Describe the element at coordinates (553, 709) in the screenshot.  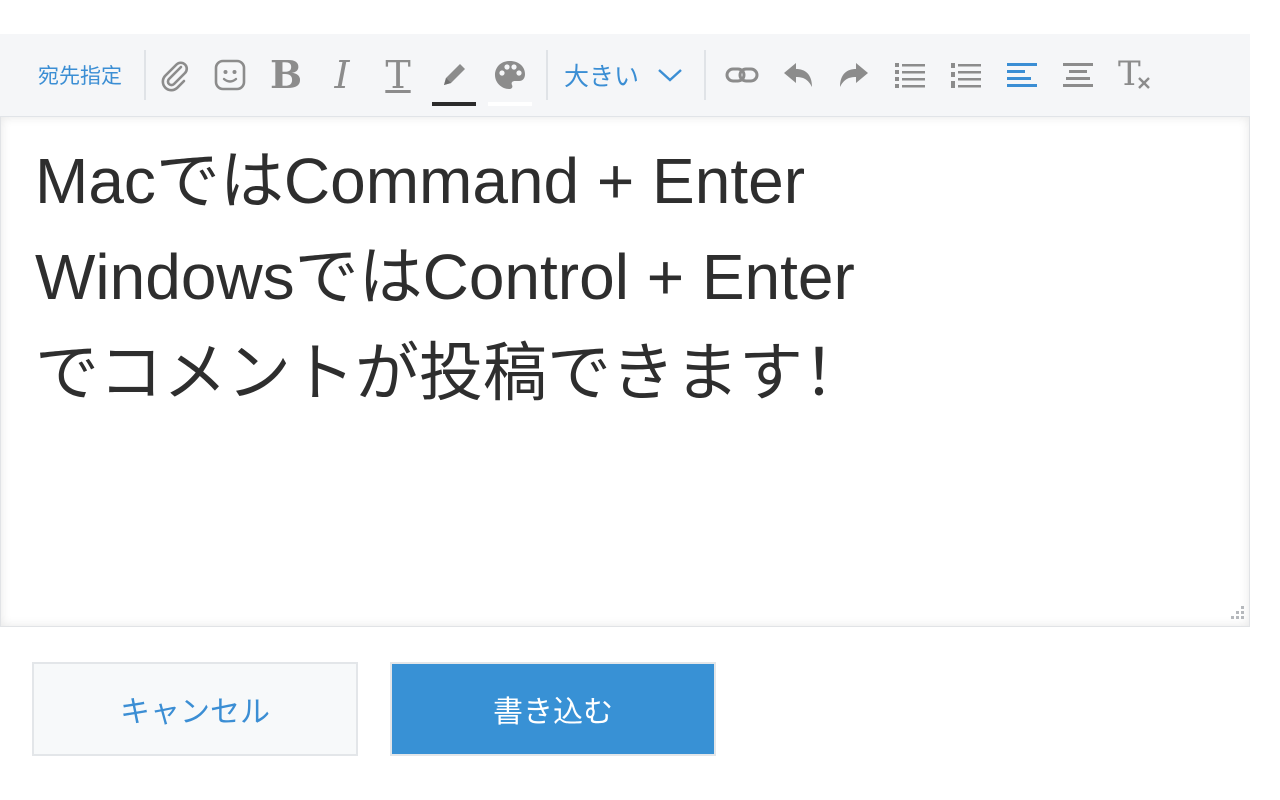
I see `submit-button: 書き込む` at that location.